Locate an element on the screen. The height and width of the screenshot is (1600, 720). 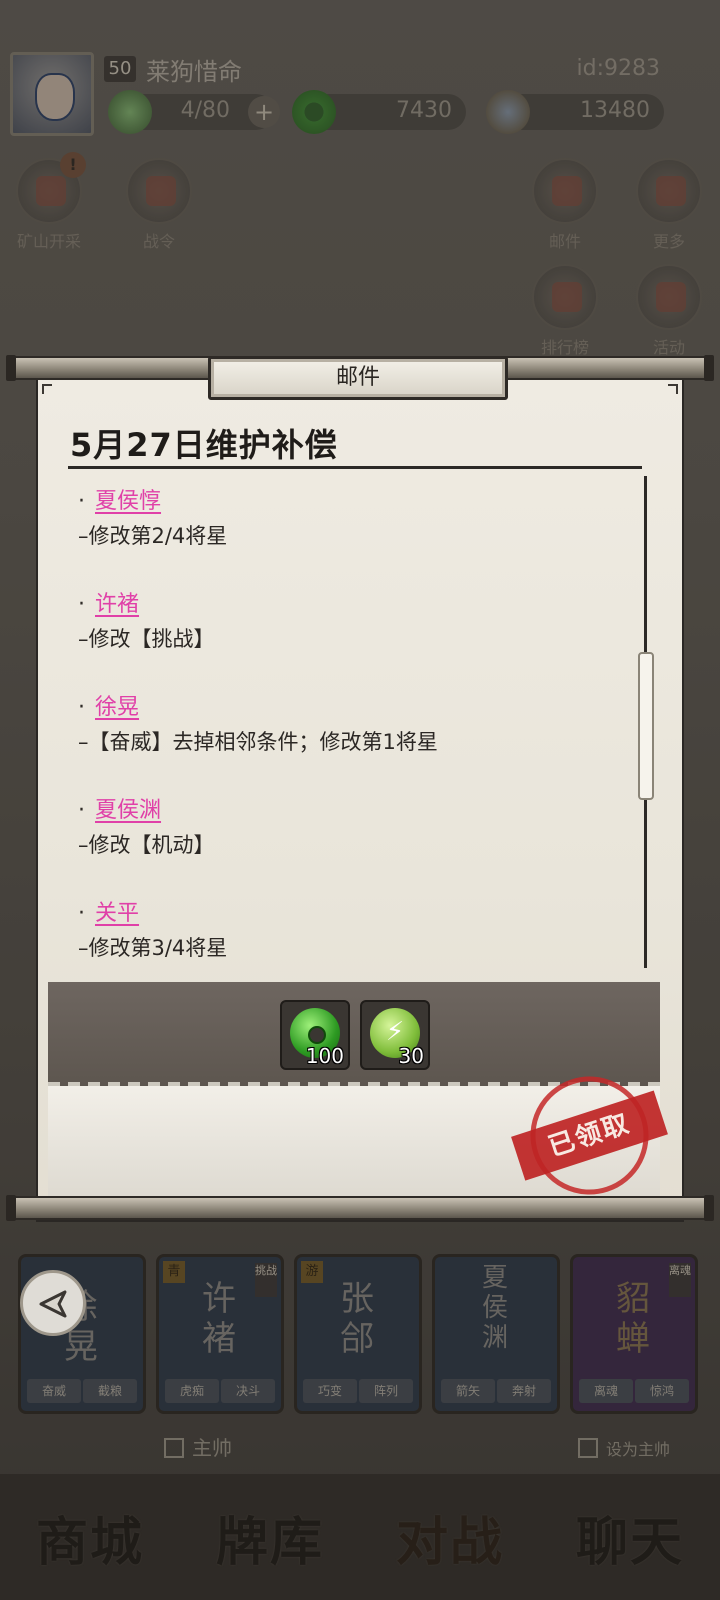
reward-count: 30 is located at coordinates (411, 1056).